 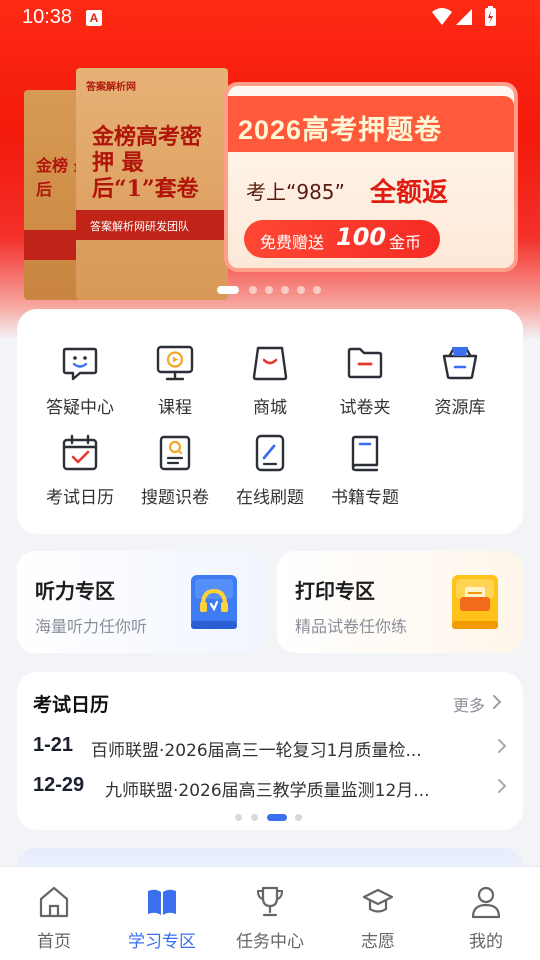 I want to click on bottom-navigation: 首页 学习专区 任务中心 志愿 我的, so click(x=270, y=913).